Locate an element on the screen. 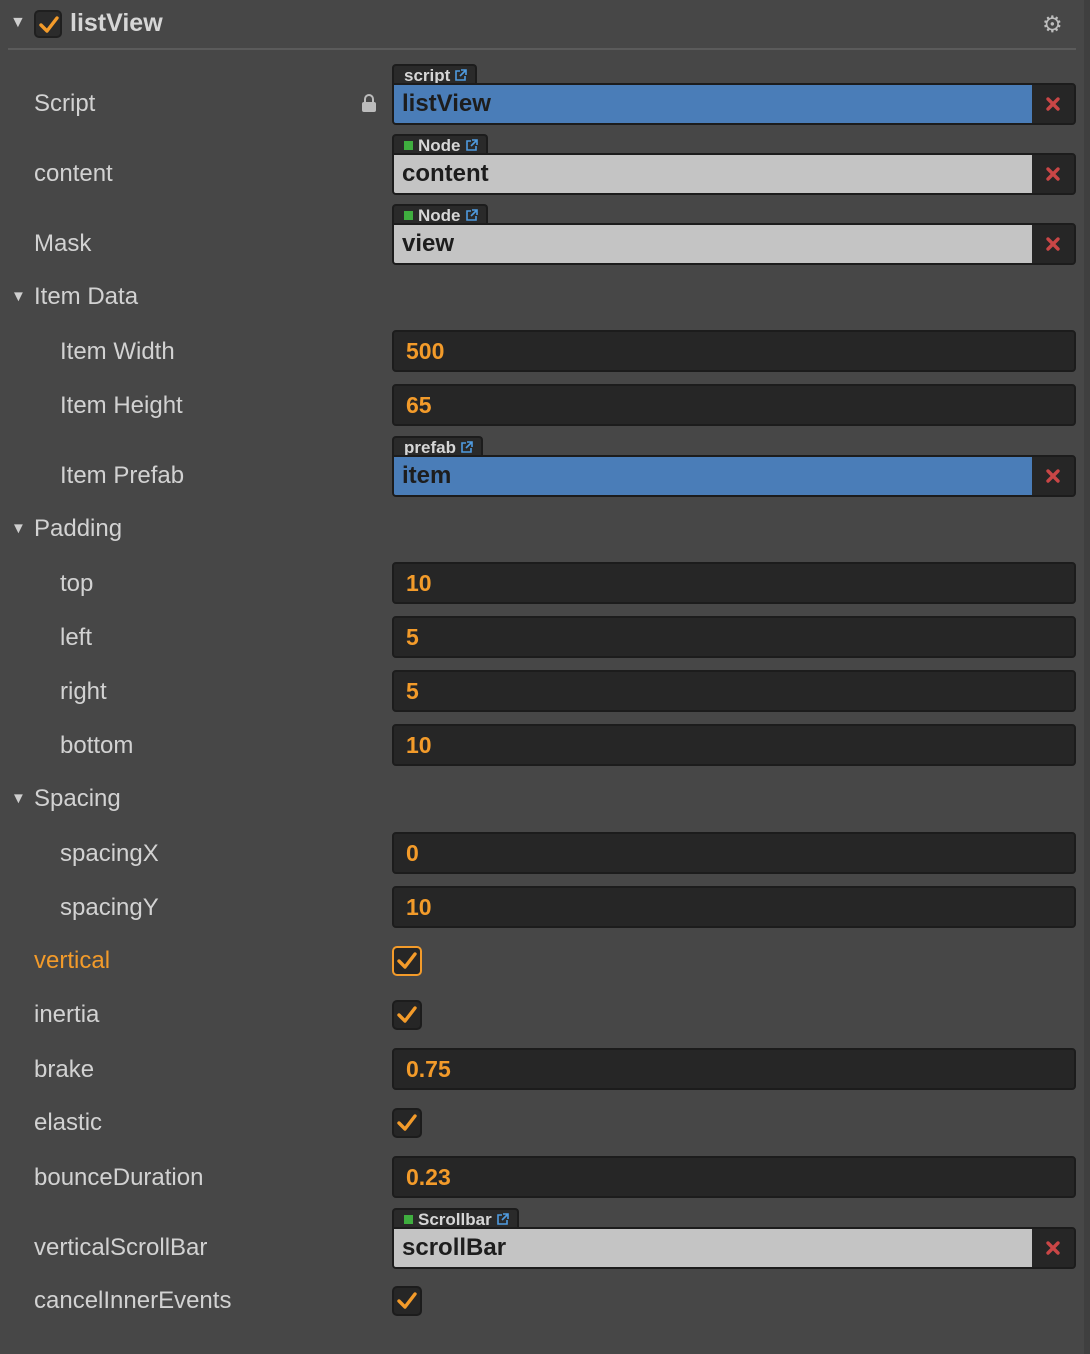 The width and height of the screenshot is (1090, 1354). prop-padding-top: top 10 is located at coordinates (545, 583).